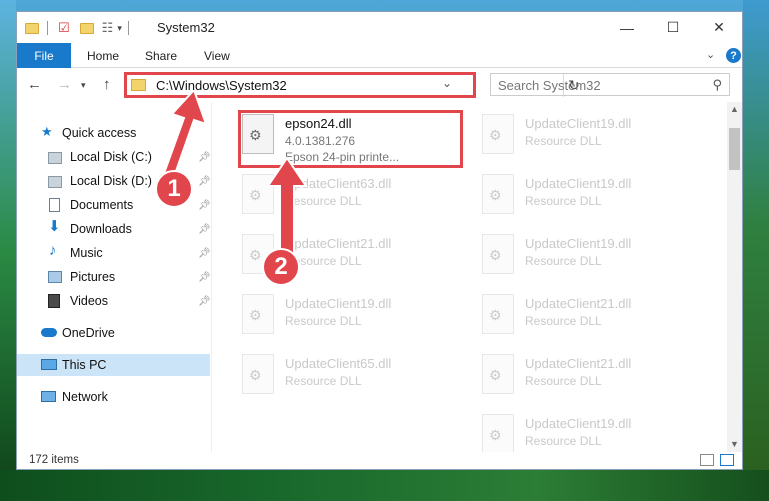 This screenshot has width=769, height=501. What do you see at coordinates (627, 27) in the screenshot?
I see `minimize-button: —` at bounding box center [627, 27].